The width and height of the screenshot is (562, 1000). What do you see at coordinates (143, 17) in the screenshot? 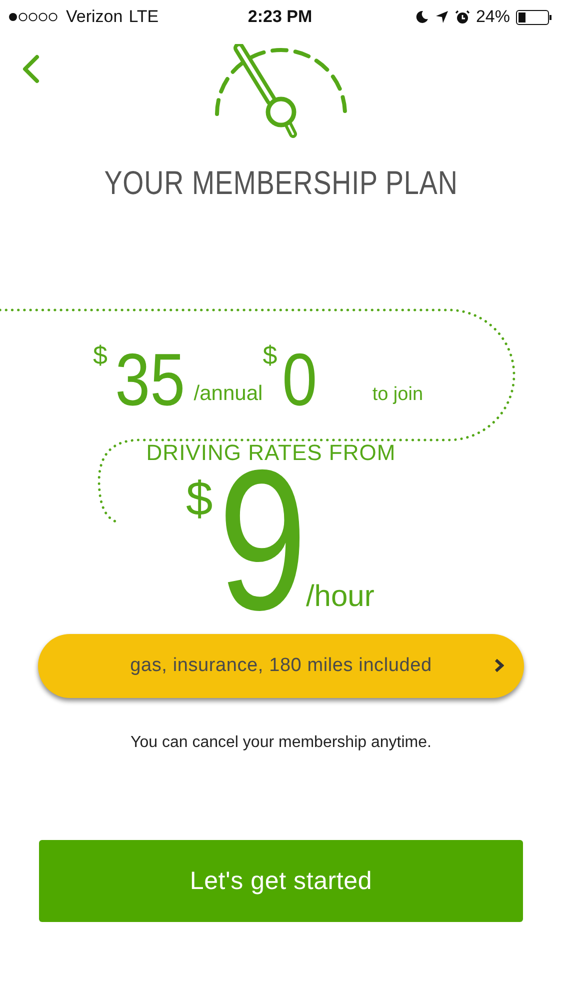
I see `network-type: LTE` at bounding box center [143, 17].